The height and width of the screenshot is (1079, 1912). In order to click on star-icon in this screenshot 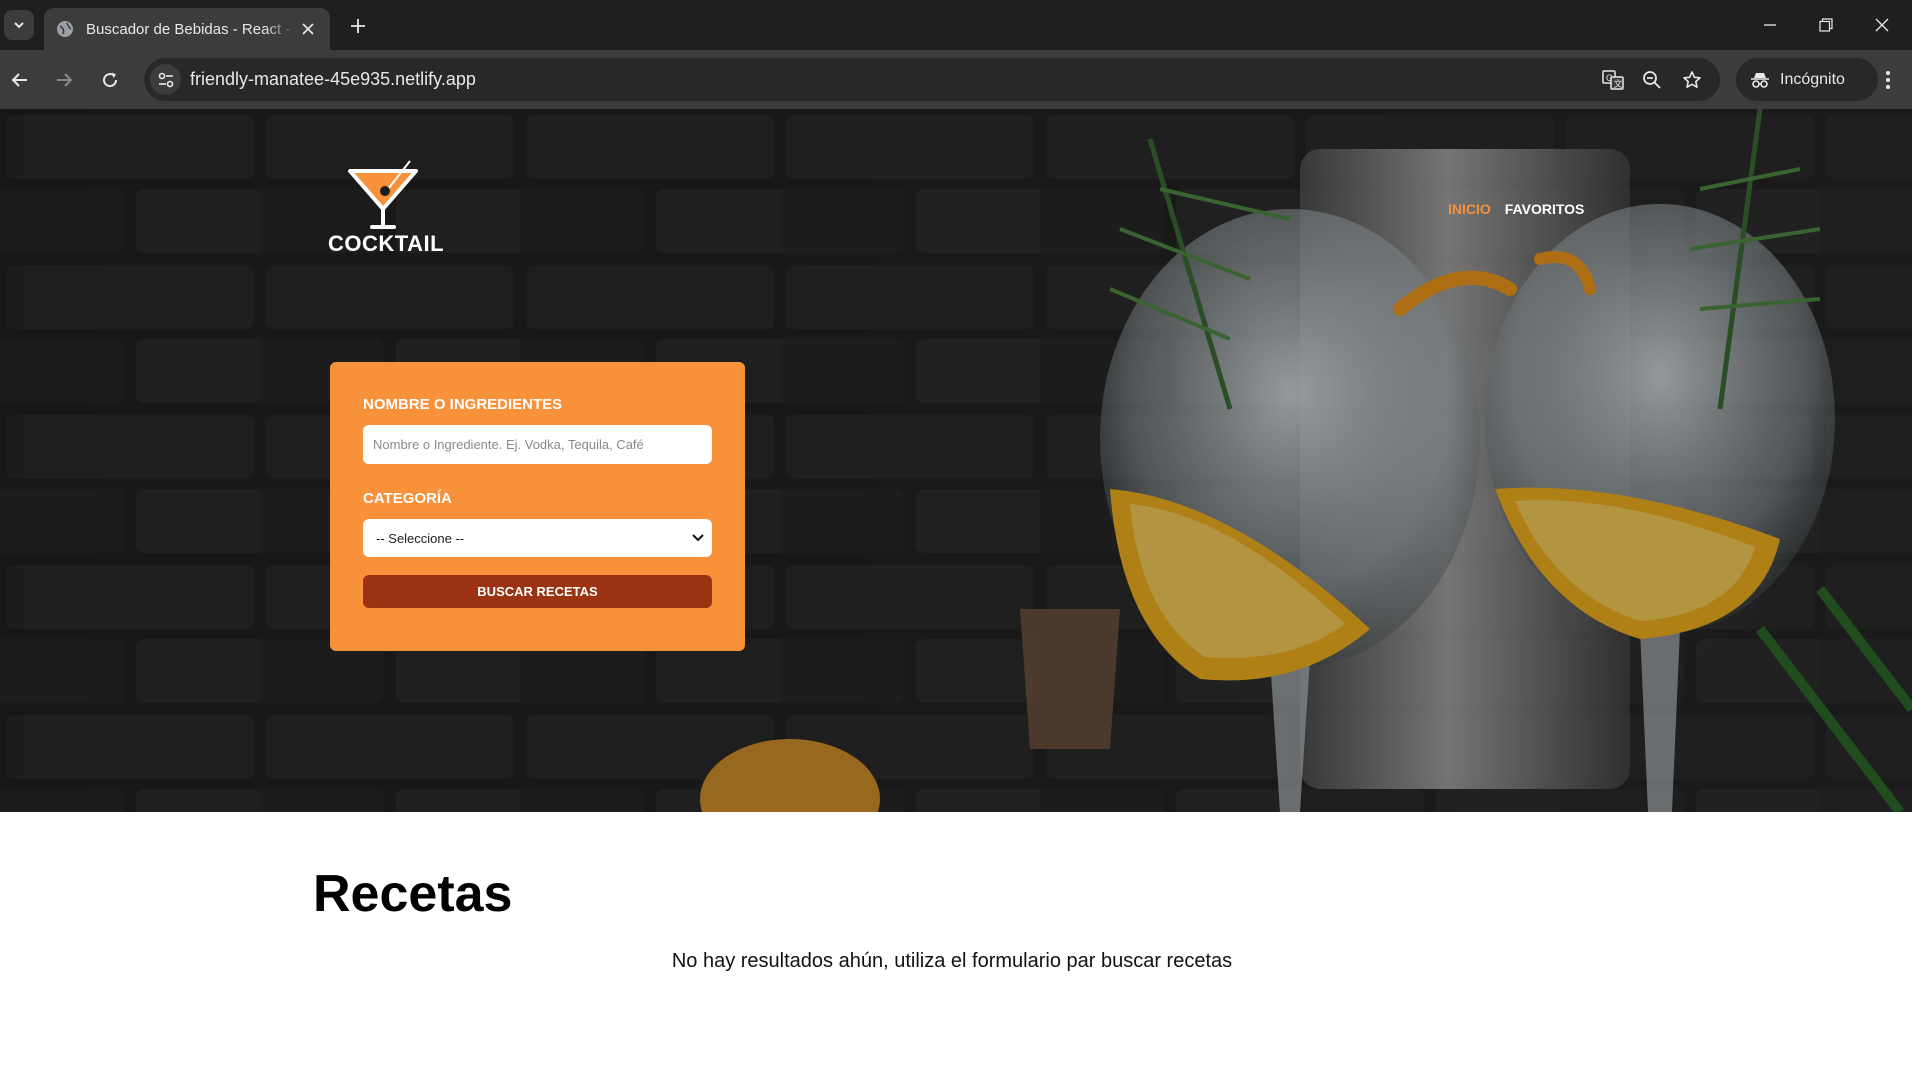, I will do `click(1692, 79)`.